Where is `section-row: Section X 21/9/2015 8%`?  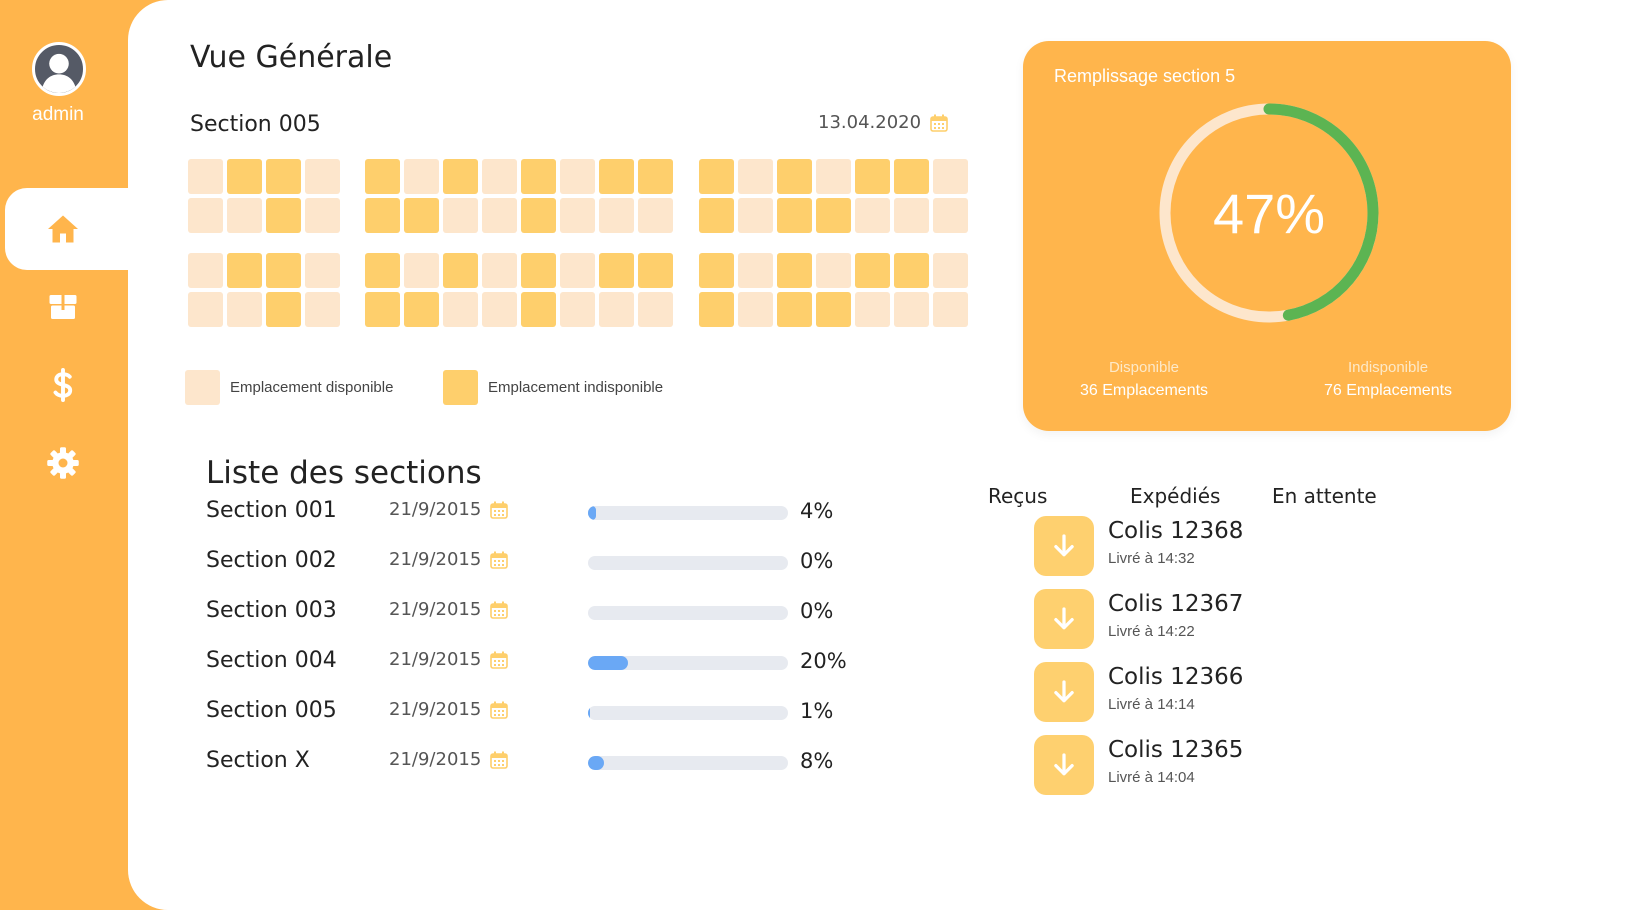
section-row: Section X 21/9/2015 8% is located at coordinates (556, 768).